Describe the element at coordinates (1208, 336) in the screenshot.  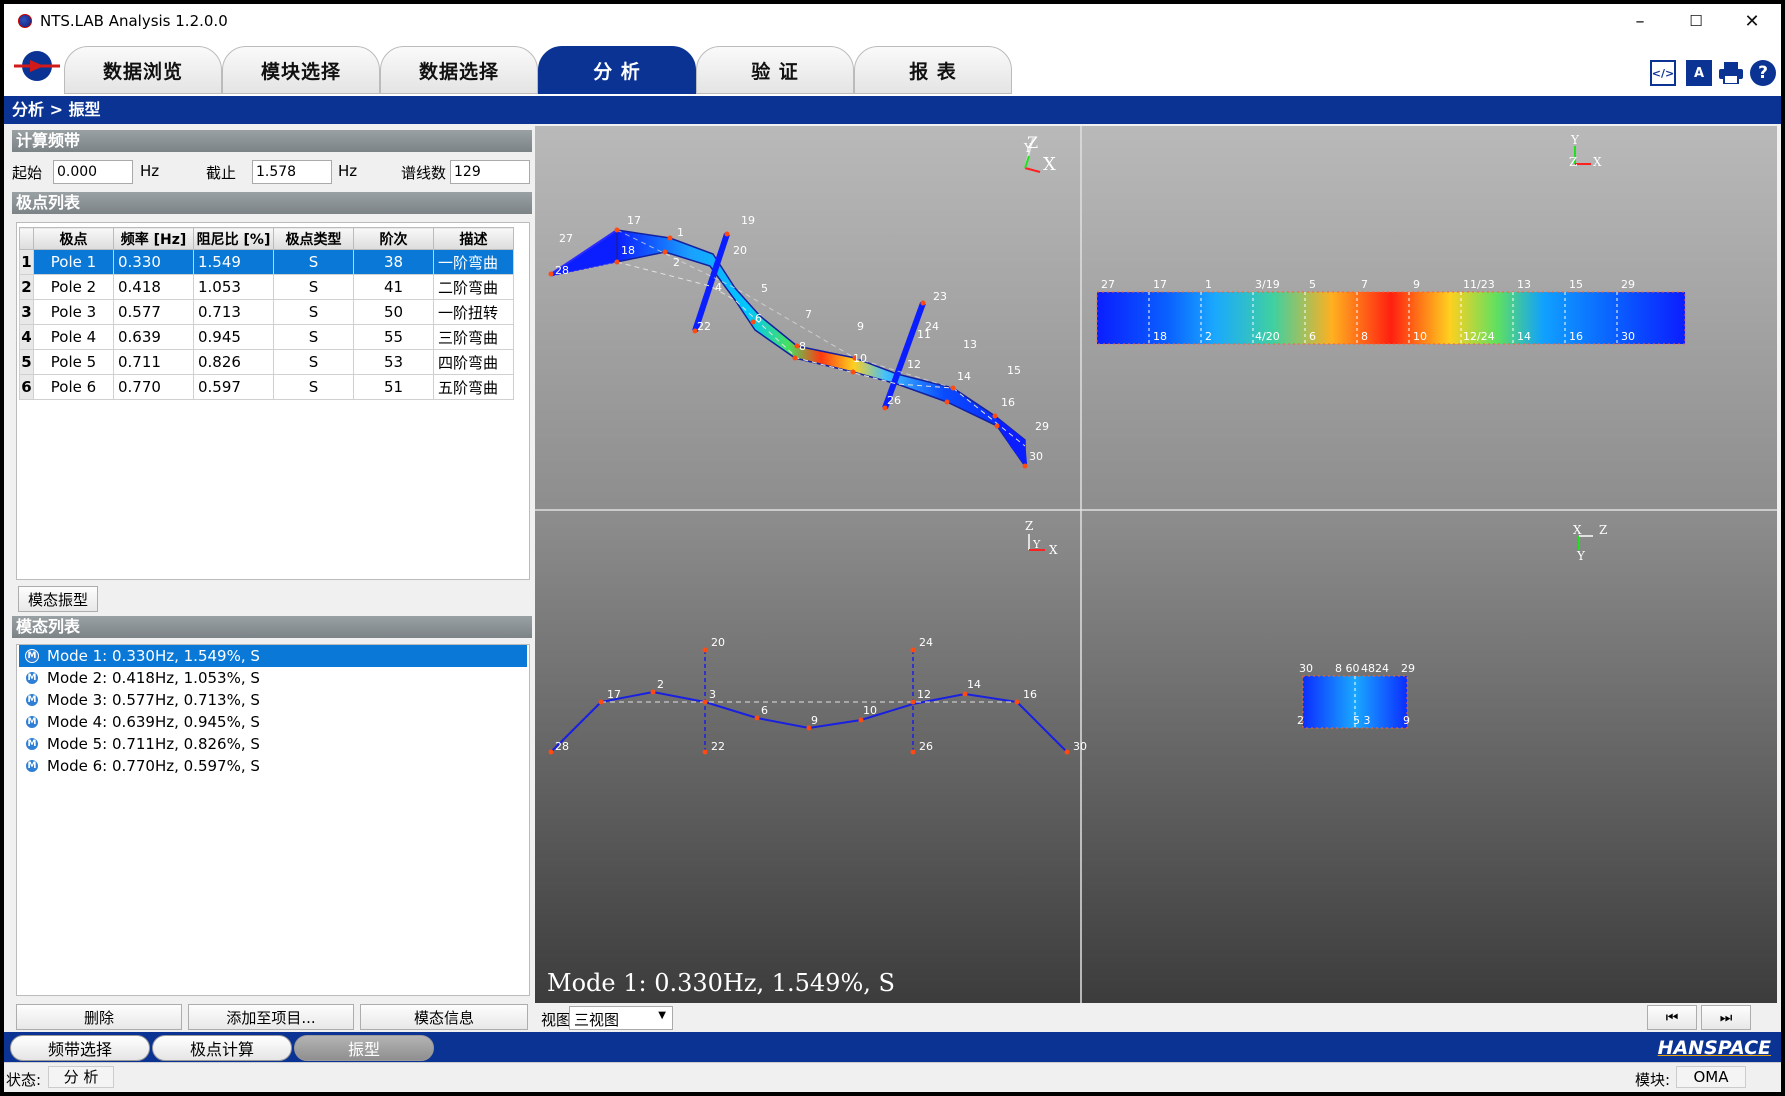
I see `node-label: 2` at that location.